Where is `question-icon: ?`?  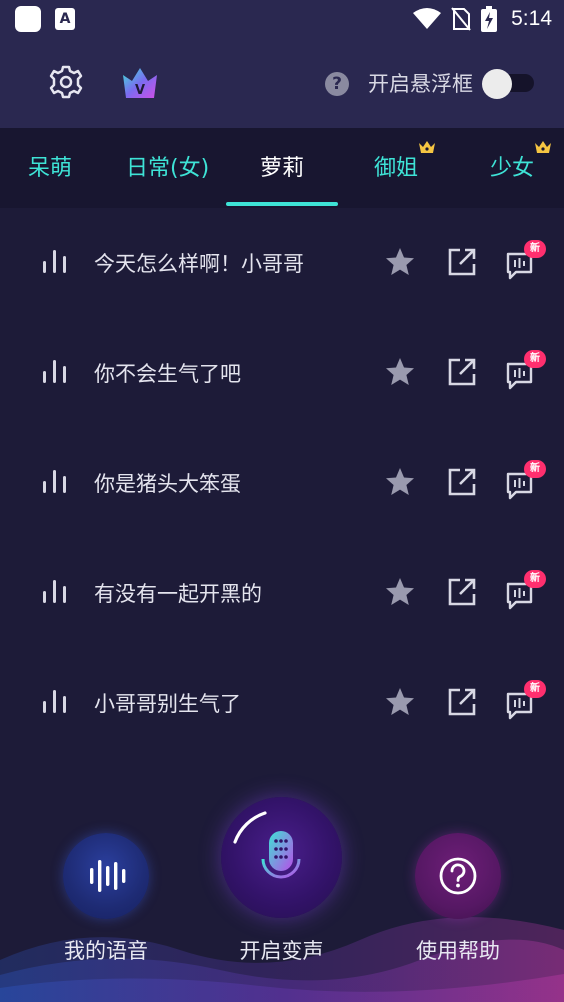
question-icon: ? is located at coordinates (337, 84).